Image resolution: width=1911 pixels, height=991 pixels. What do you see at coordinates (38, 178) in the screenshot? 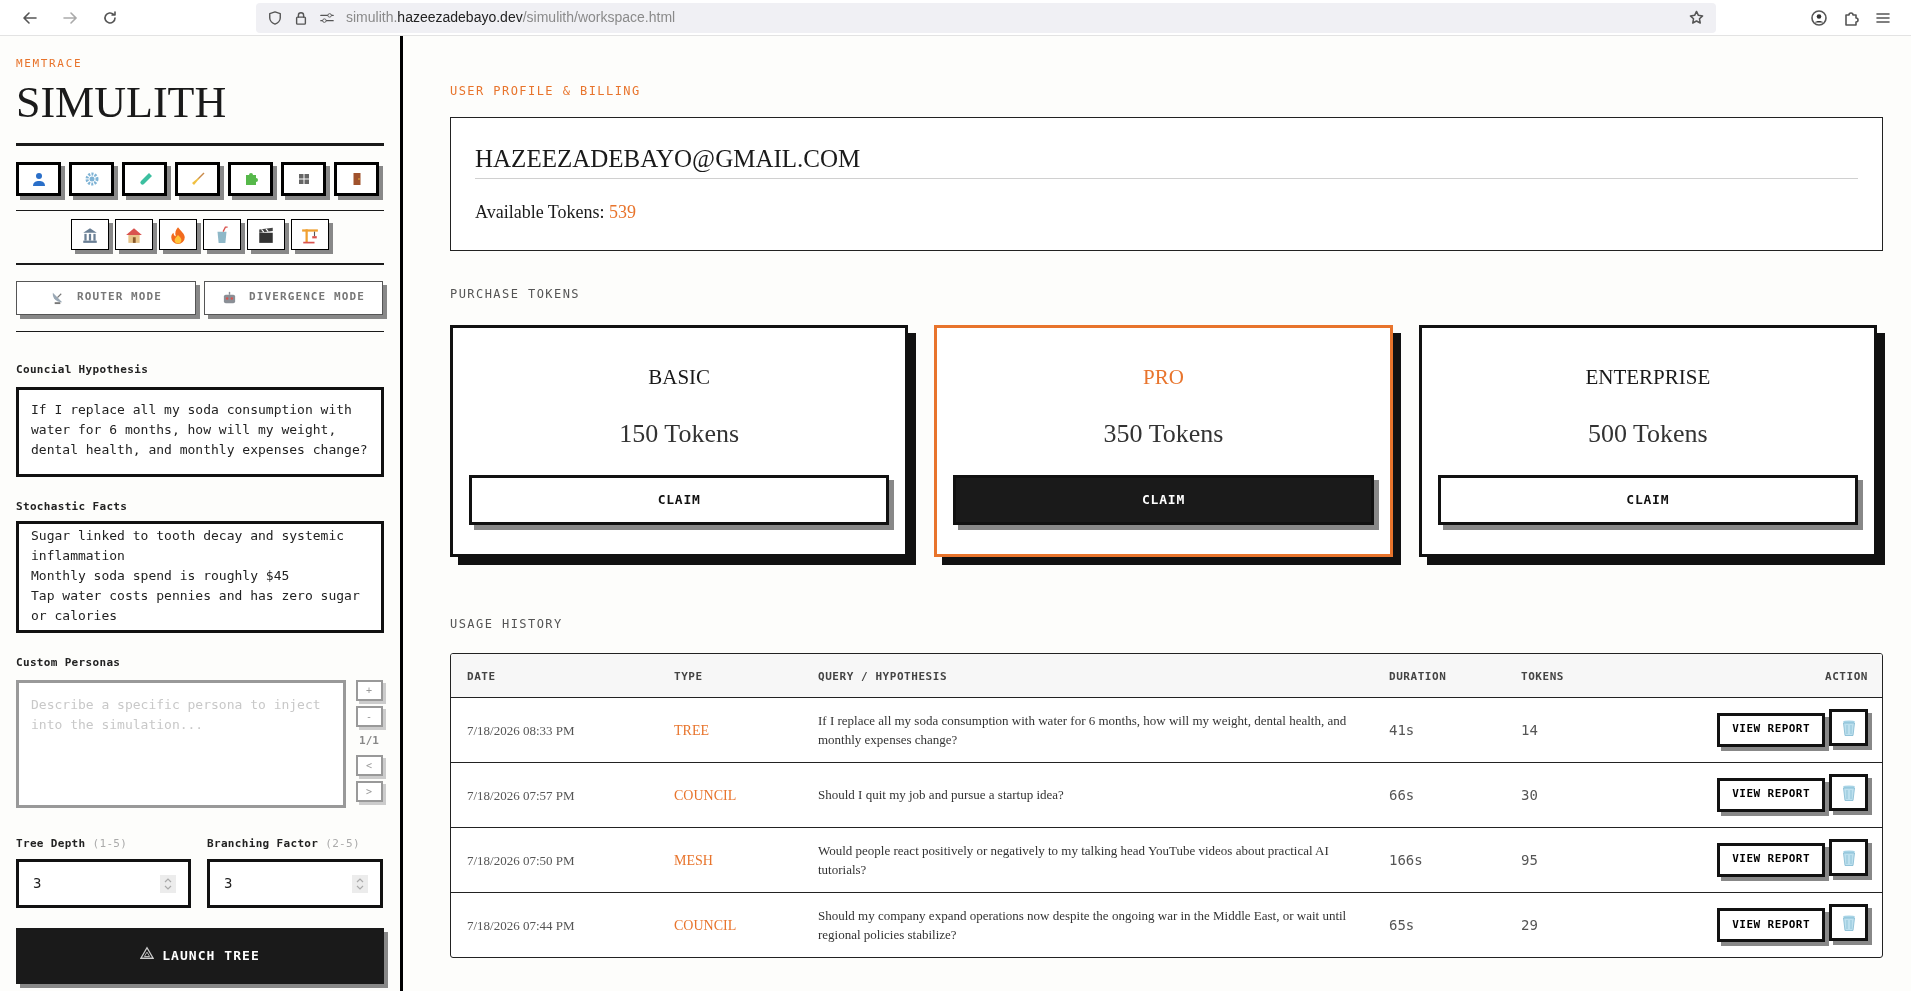
I see `person-icon` at bounding box center [38, 178].